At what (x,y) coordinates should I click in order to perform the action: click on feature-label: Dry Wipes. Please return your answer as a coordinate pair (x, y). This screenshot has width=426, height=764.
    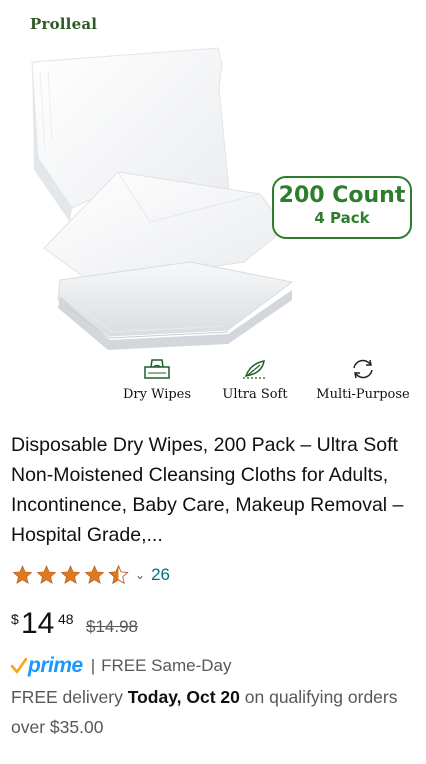
    Looking at the image, I should click on (157, 394).